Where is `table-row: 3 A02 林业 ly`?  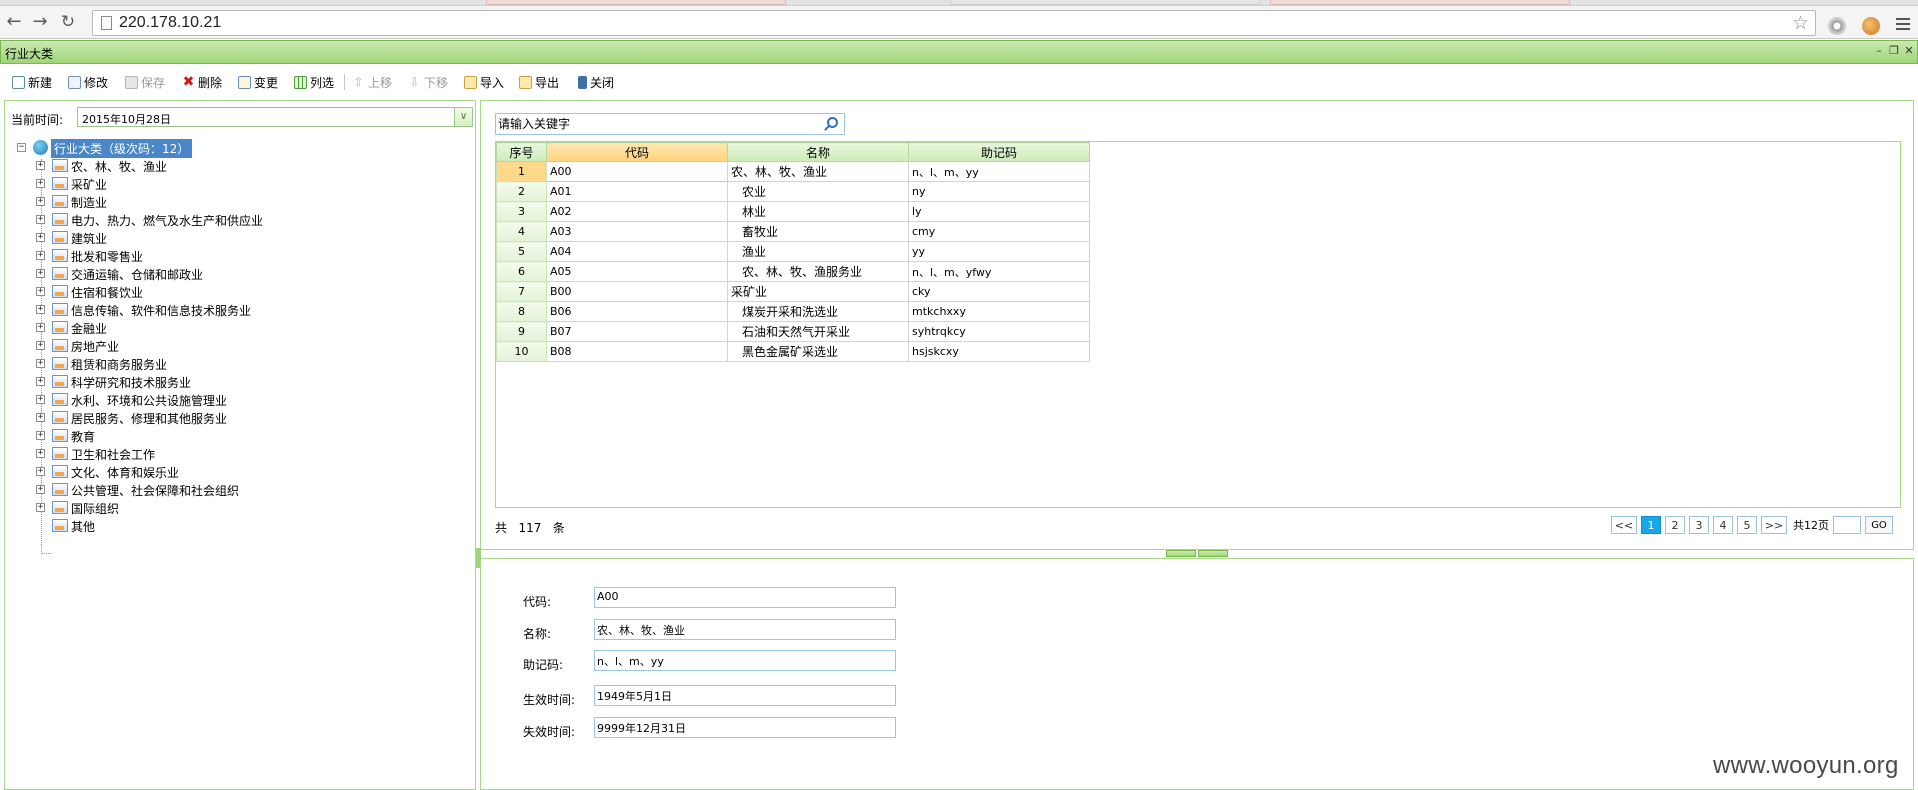 table-row: 3 A02 林业 ly is located at coordinates (793, 211).